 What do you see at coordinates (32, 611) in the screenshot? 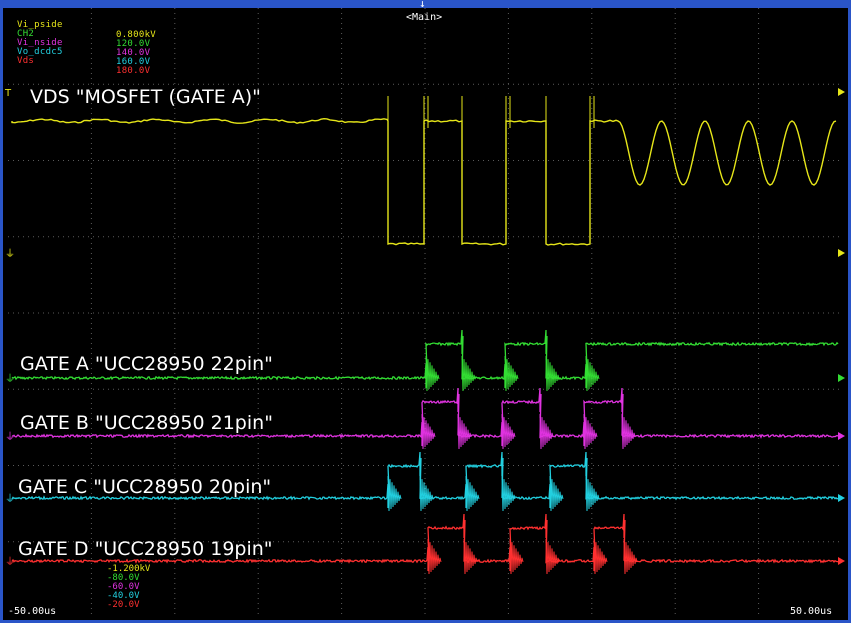
I see `time-start-label: -50.00us` at bounding box center [32, 611].